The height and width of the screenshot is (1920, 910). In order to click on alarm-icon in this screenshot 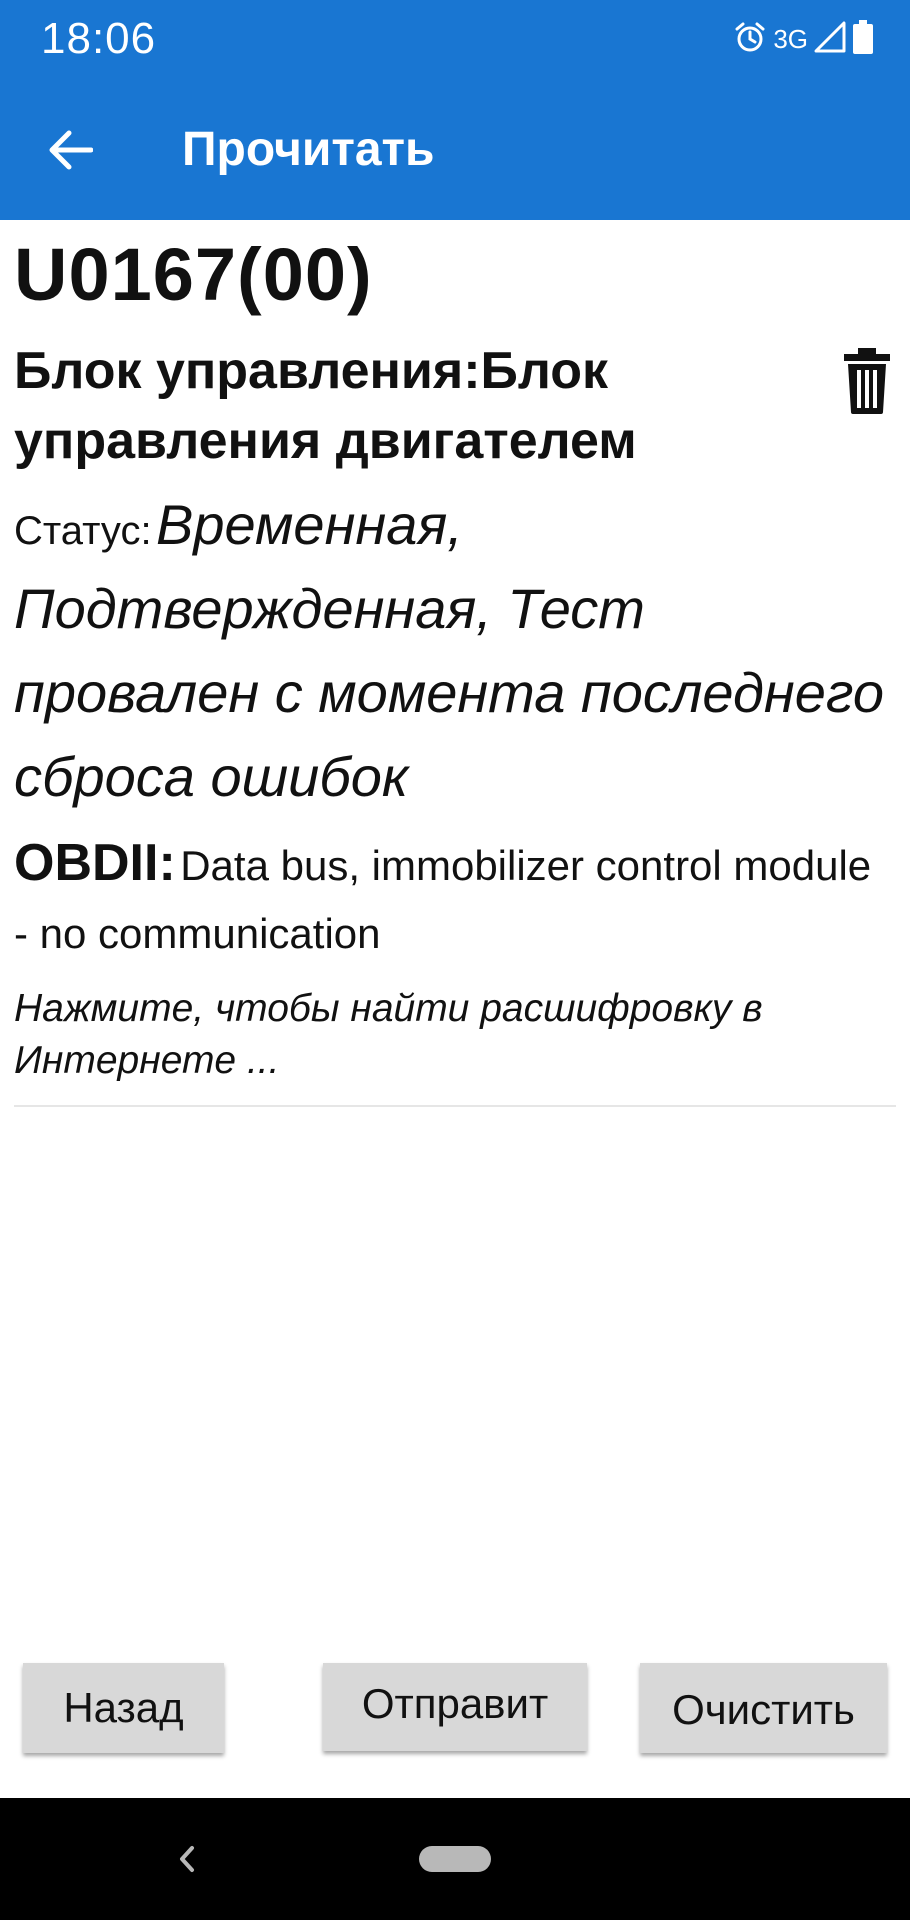, I will do `click(750, 39)`.